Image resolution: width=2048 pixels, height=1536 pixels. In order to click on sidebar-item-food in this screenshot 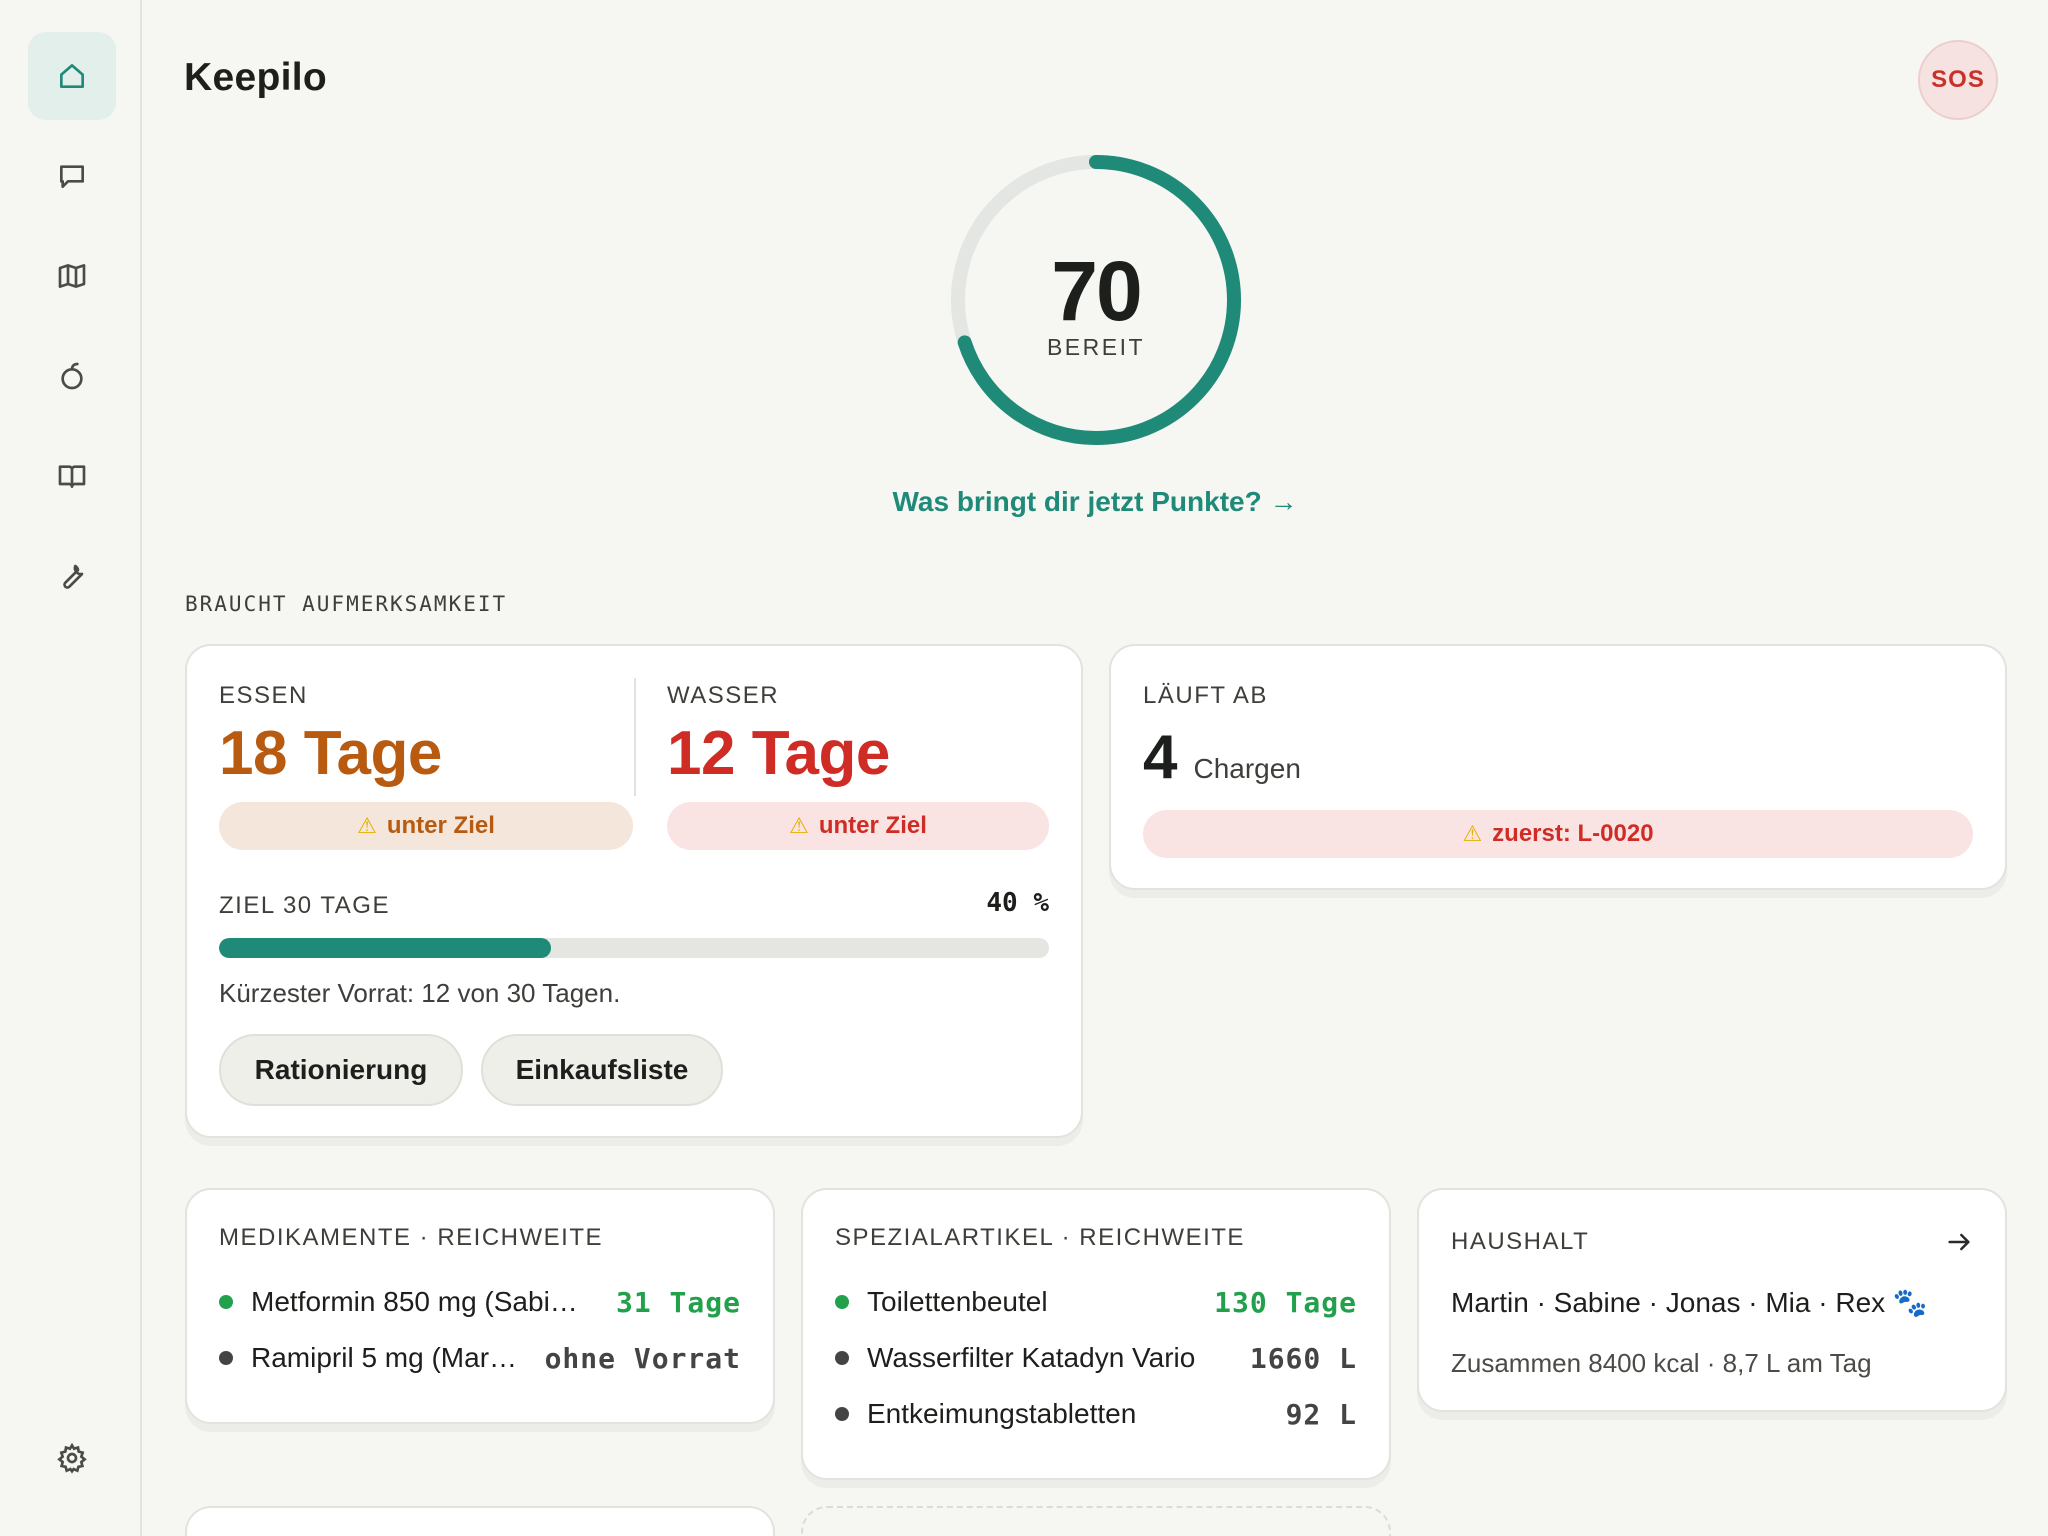, I will do `click(72, 376)`.